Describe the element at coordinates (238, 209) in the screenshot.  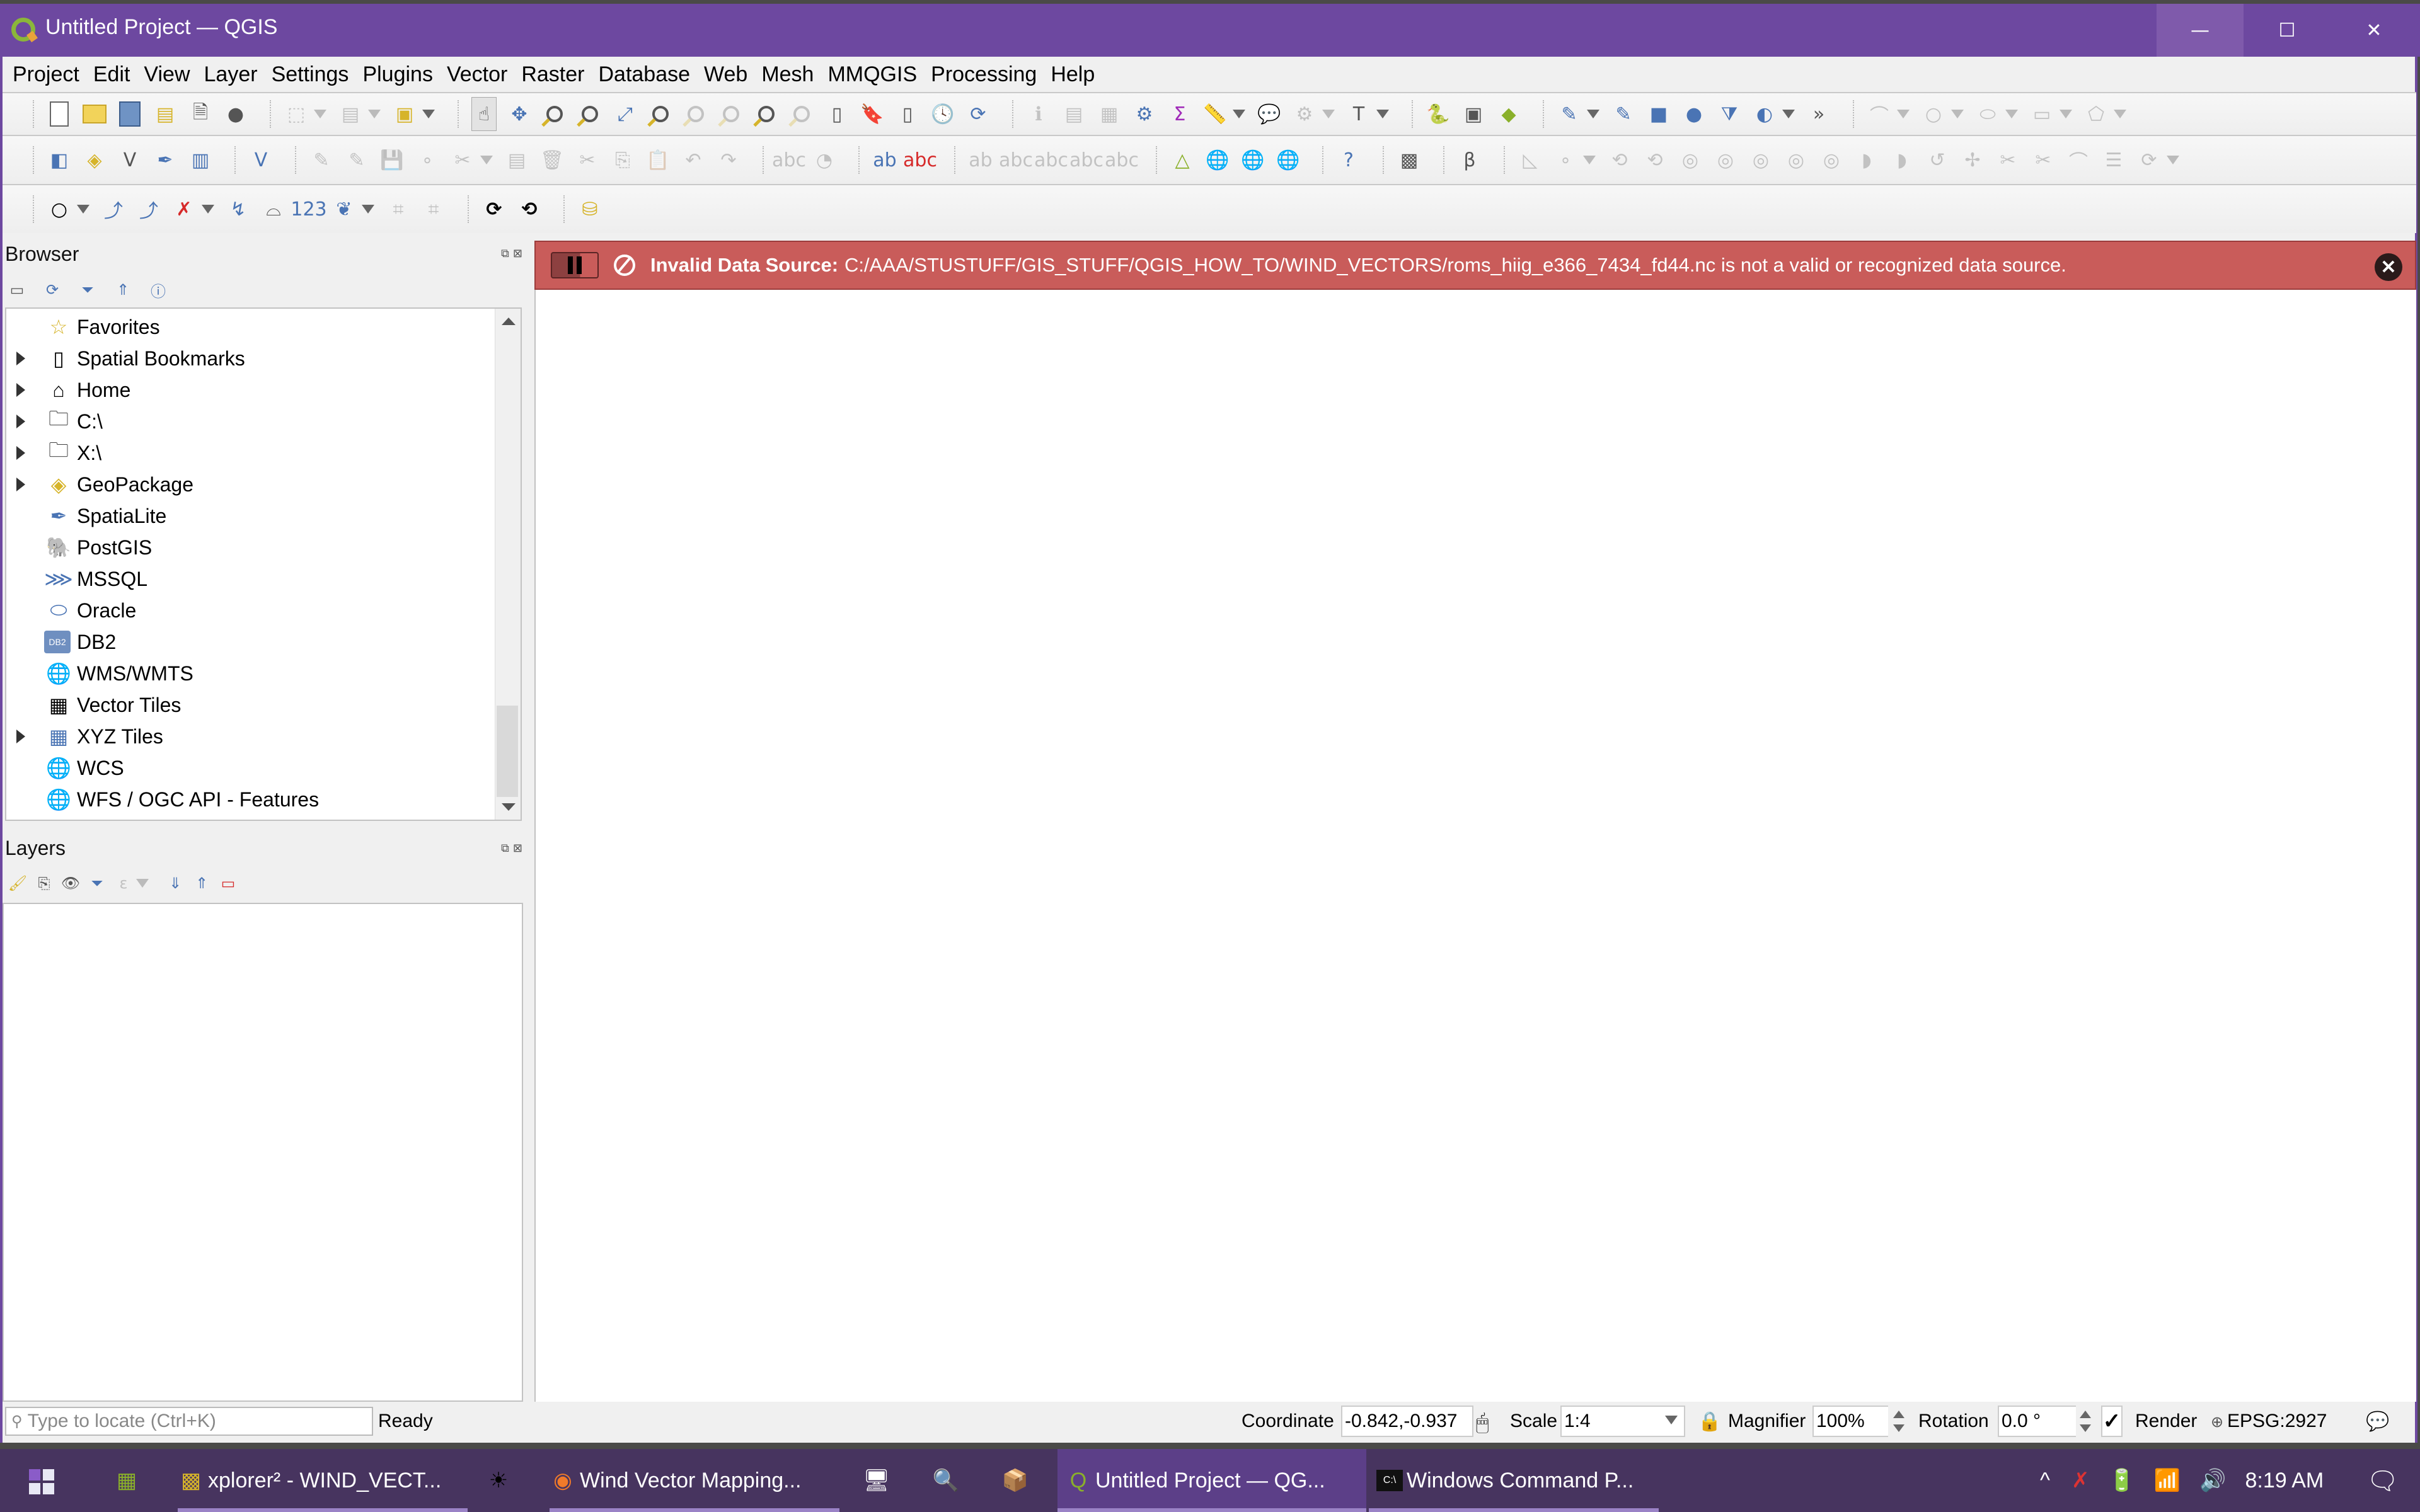
I see `split-line-icon: ↯` at that location.